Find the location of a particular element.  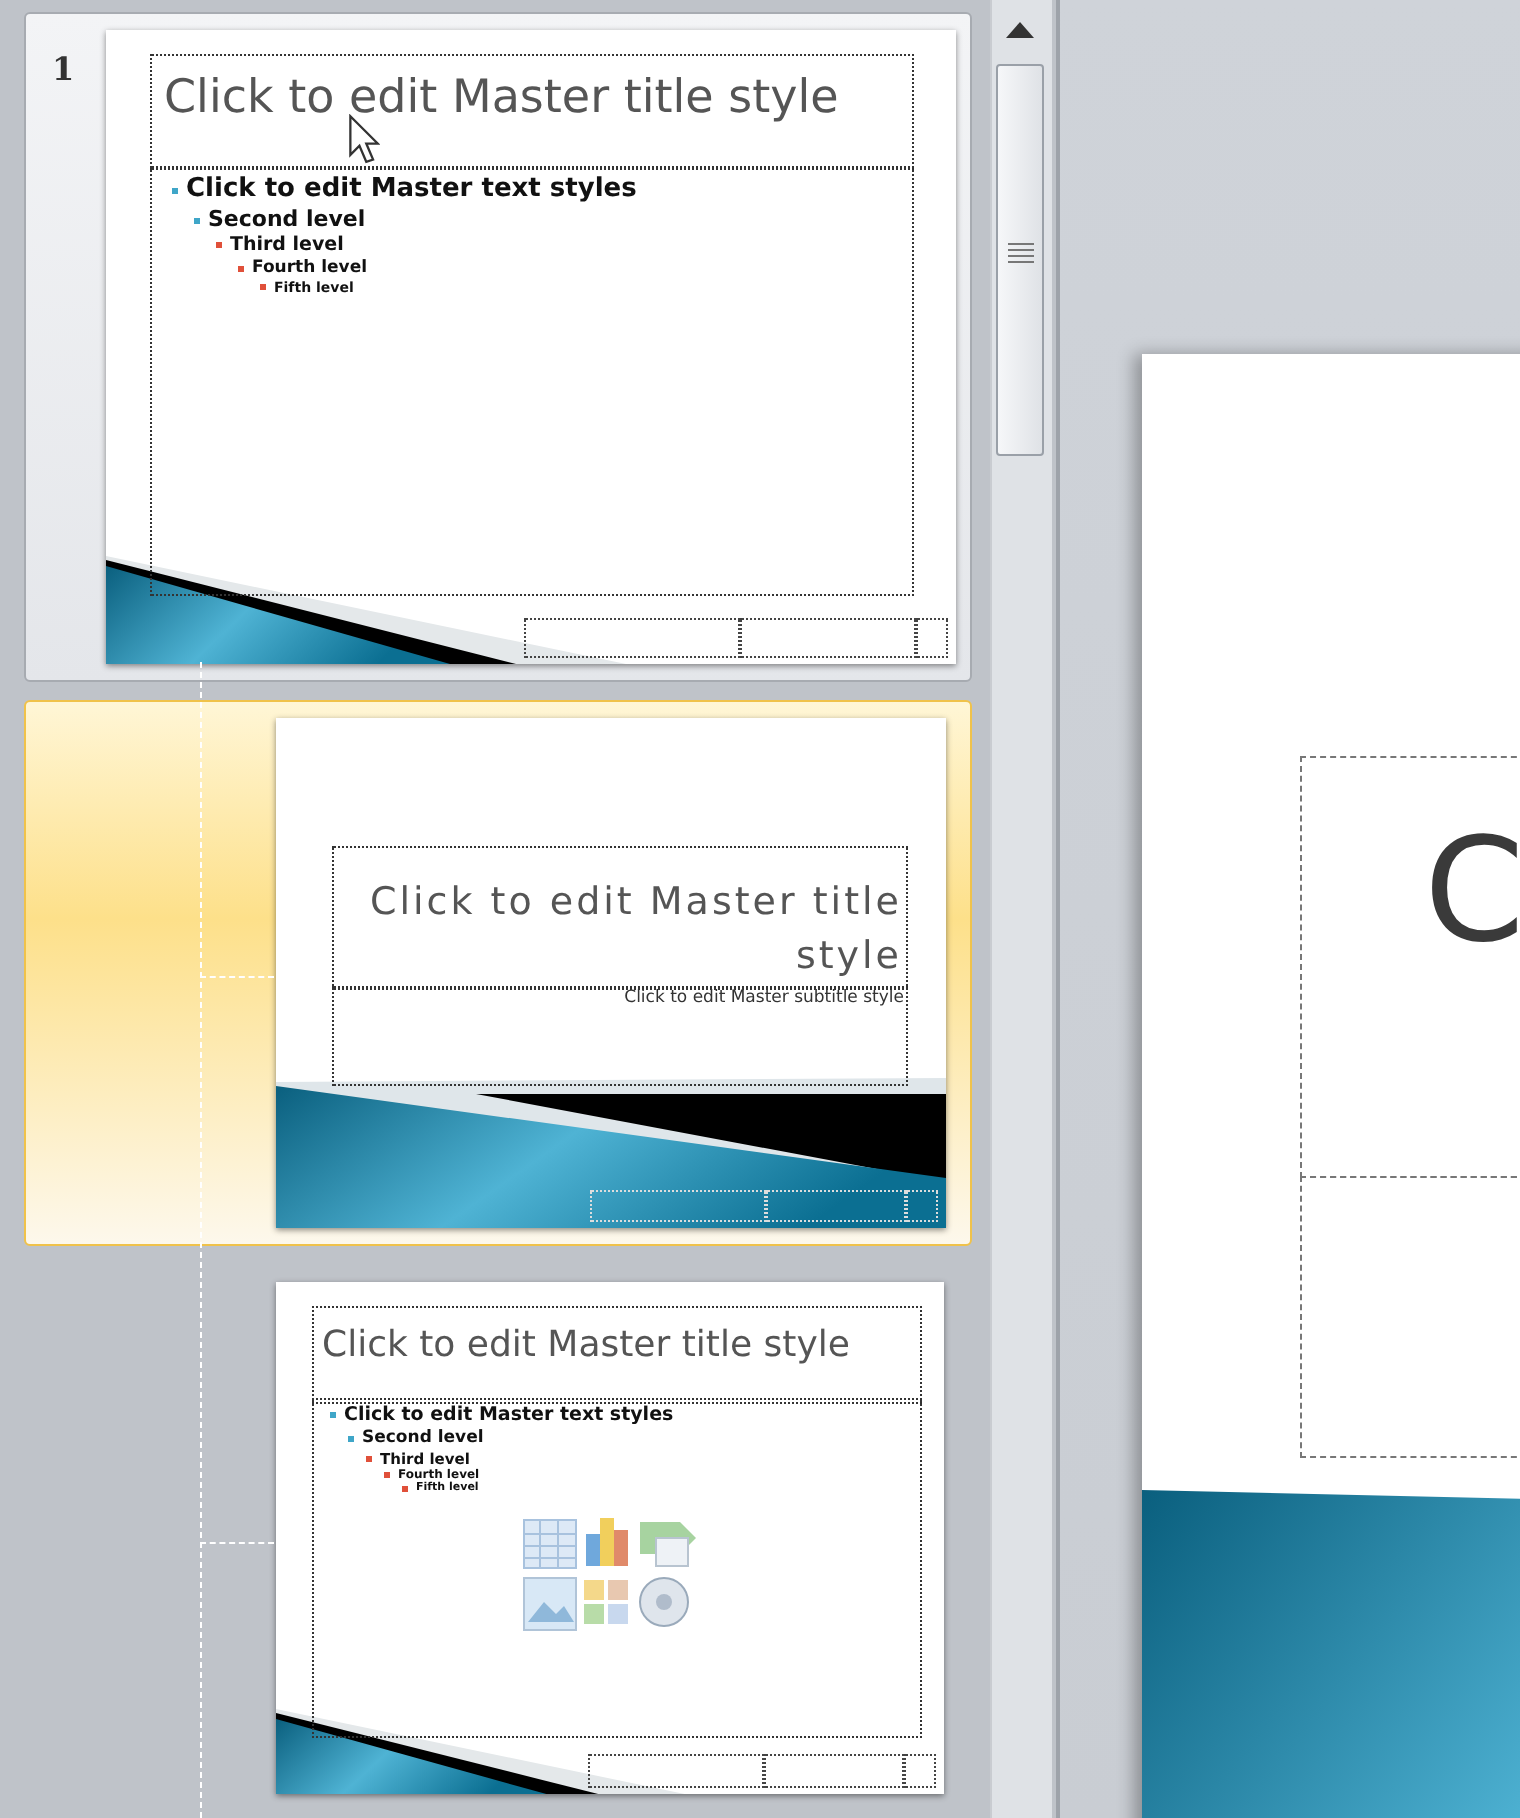

body-text: Fourth level is located at coordinates (310, 268).